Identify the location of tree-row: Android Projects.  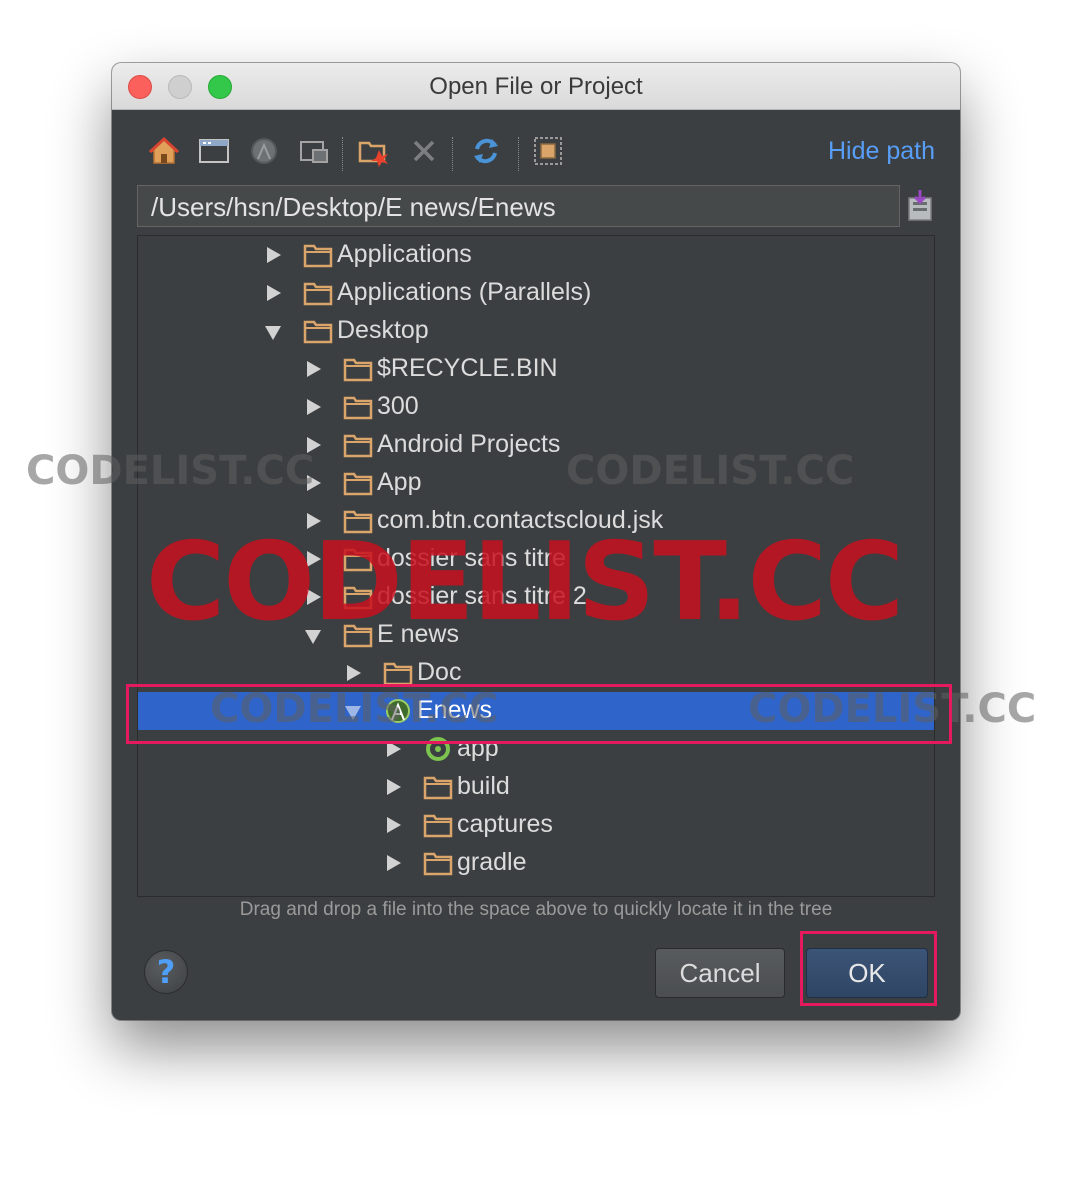
(536, 445).